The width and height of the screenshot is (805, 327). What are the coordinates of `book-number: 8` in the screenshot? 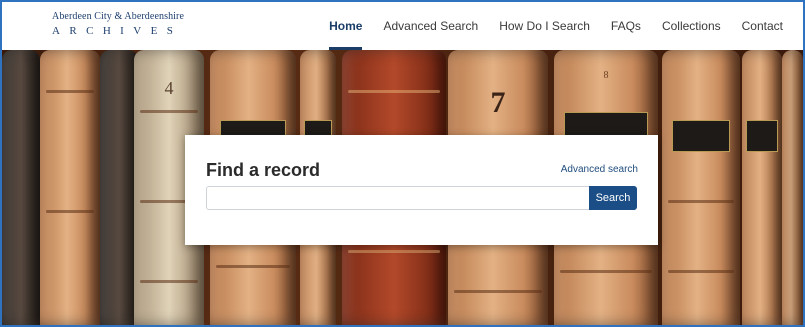 It's located at (606, 75).